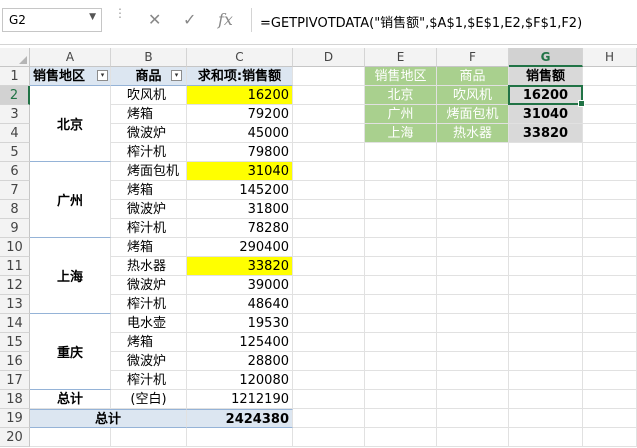  Describe the element at coordinates (546, 57) in the screenshot. I see `column-header-g: G` at that location.